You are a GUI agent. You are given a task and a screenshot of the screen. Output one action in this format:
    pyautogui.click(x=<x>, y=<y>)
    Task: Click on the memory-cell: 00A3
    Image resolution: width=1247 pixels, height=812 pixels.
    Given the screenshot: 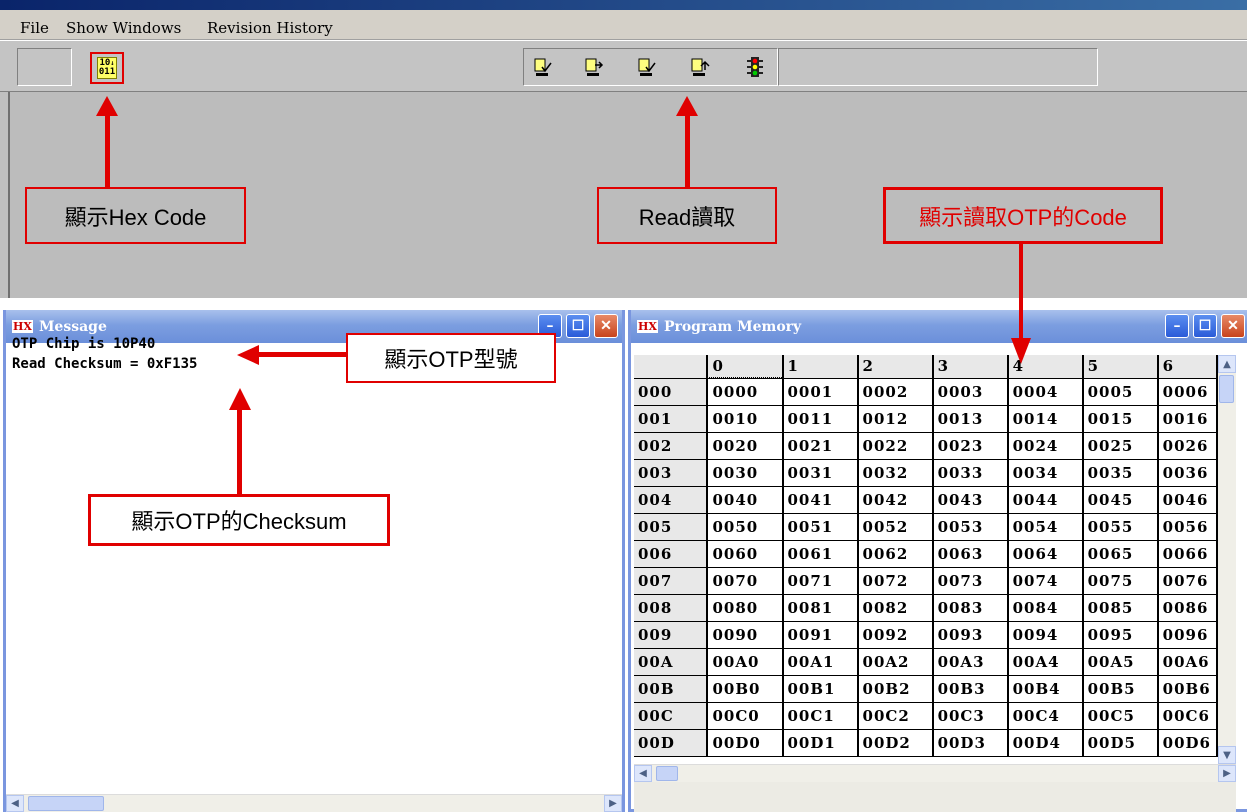 What is the action you would take?
    pyautogui.click(x=970, y=662)
    